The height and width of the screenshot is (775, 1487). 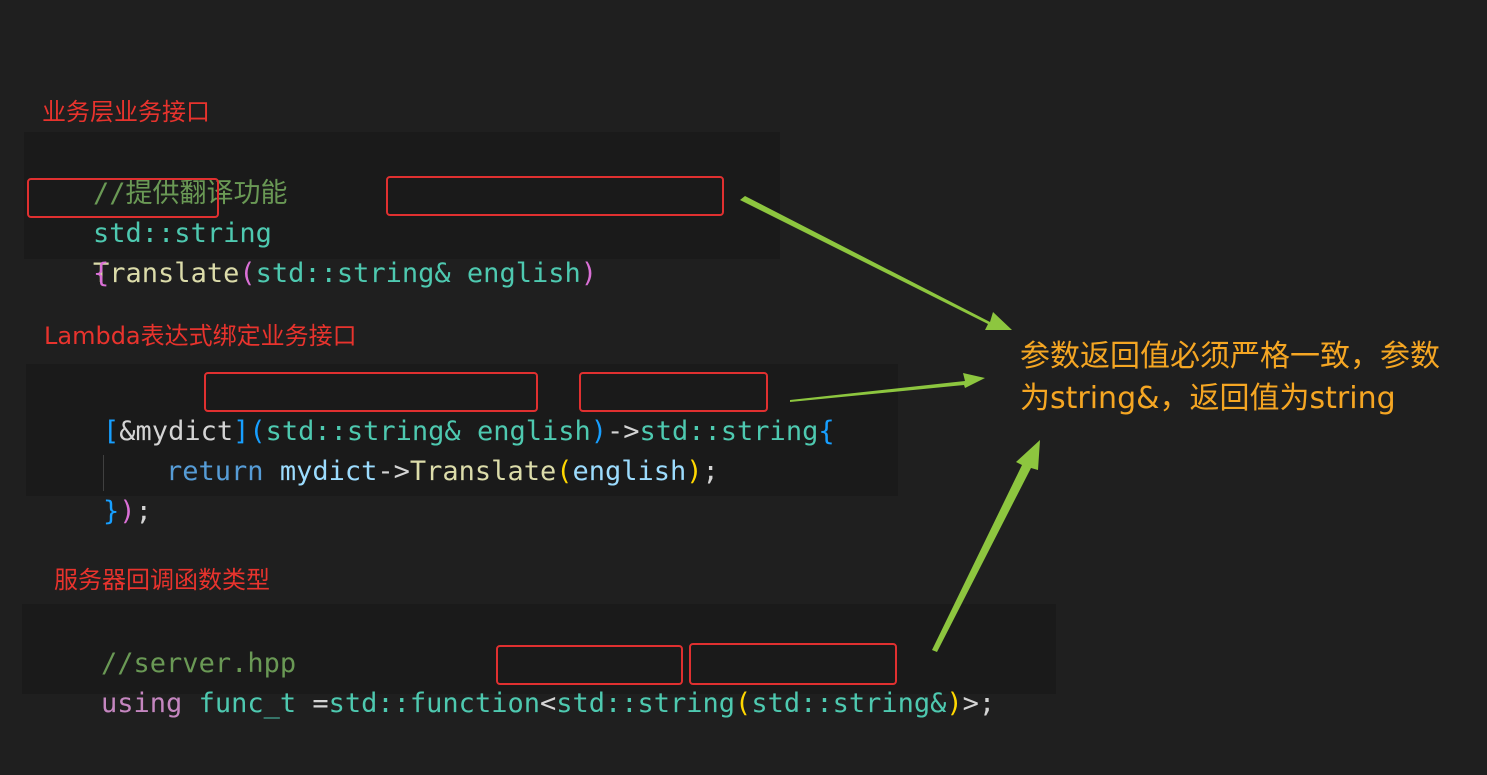 What do you see at coordinates (1245, 378) in the screenshot?
I see `consistency-note: 参数返回值必须严格一致，参数 为string&，返回值为string` at bounding box center [1245, 378].